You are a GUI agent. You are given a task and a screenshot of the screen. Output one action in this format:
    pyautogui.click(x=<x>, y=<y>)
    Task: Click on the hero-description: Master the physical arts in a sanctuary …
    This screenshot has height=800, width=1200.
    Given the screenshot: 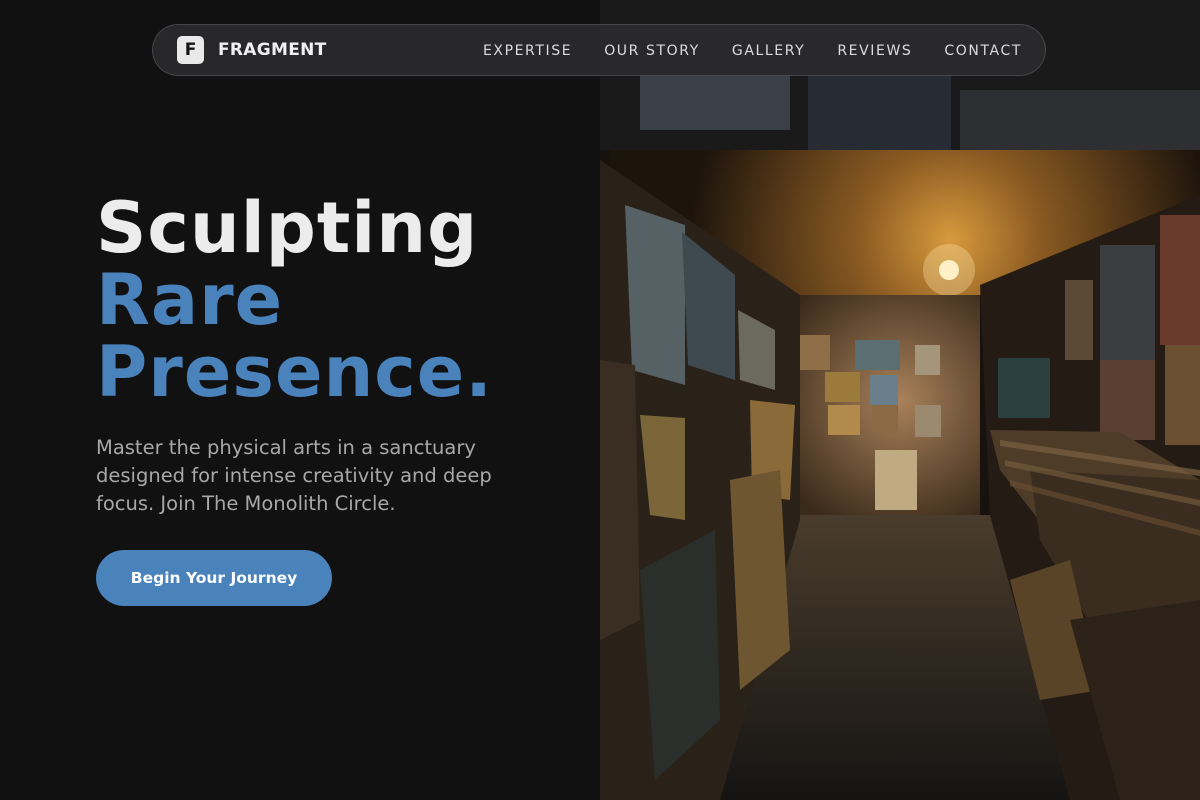 What is the action you would take?
    pyautogui.click(x=294, y=475)
    